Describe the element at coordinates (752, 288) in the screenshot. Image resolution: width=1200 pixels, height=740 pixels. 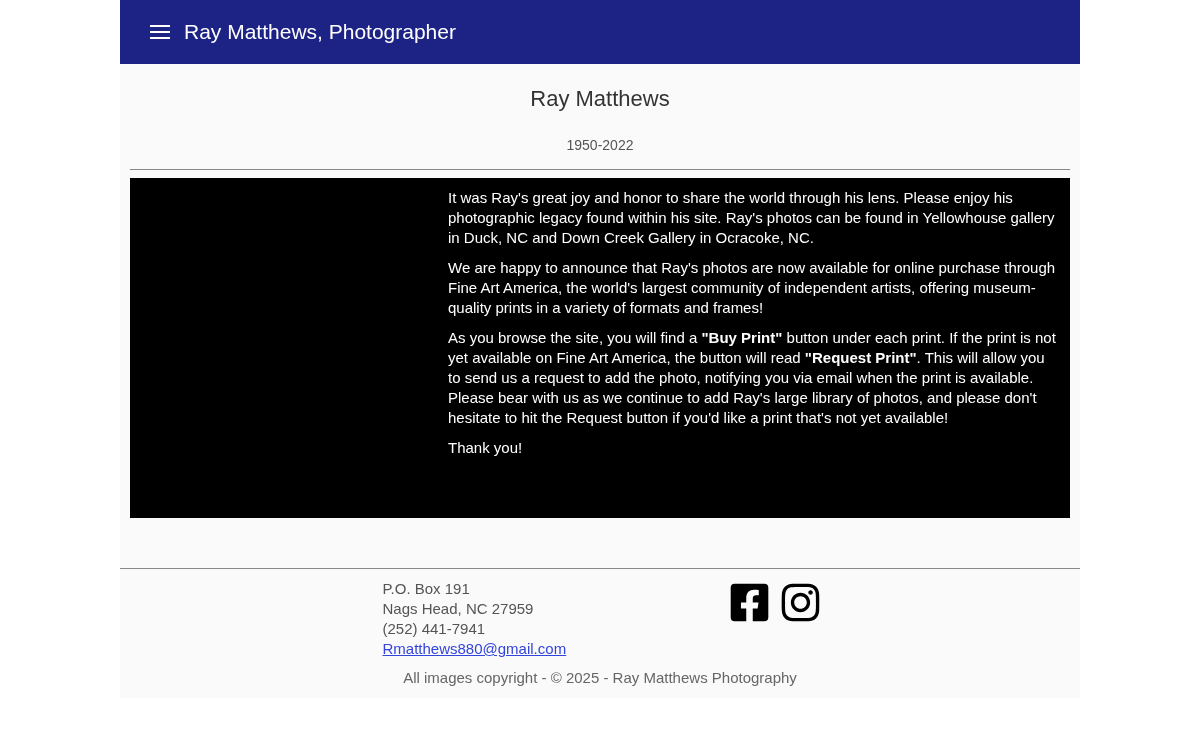
I see `intro-paragraph: We are happy to announce that Ray's photos are now available for online purchase through Fine Art America, the world's largest community of independent artists, offering museum-quality prints in a variety of formats and frames!` at that location.